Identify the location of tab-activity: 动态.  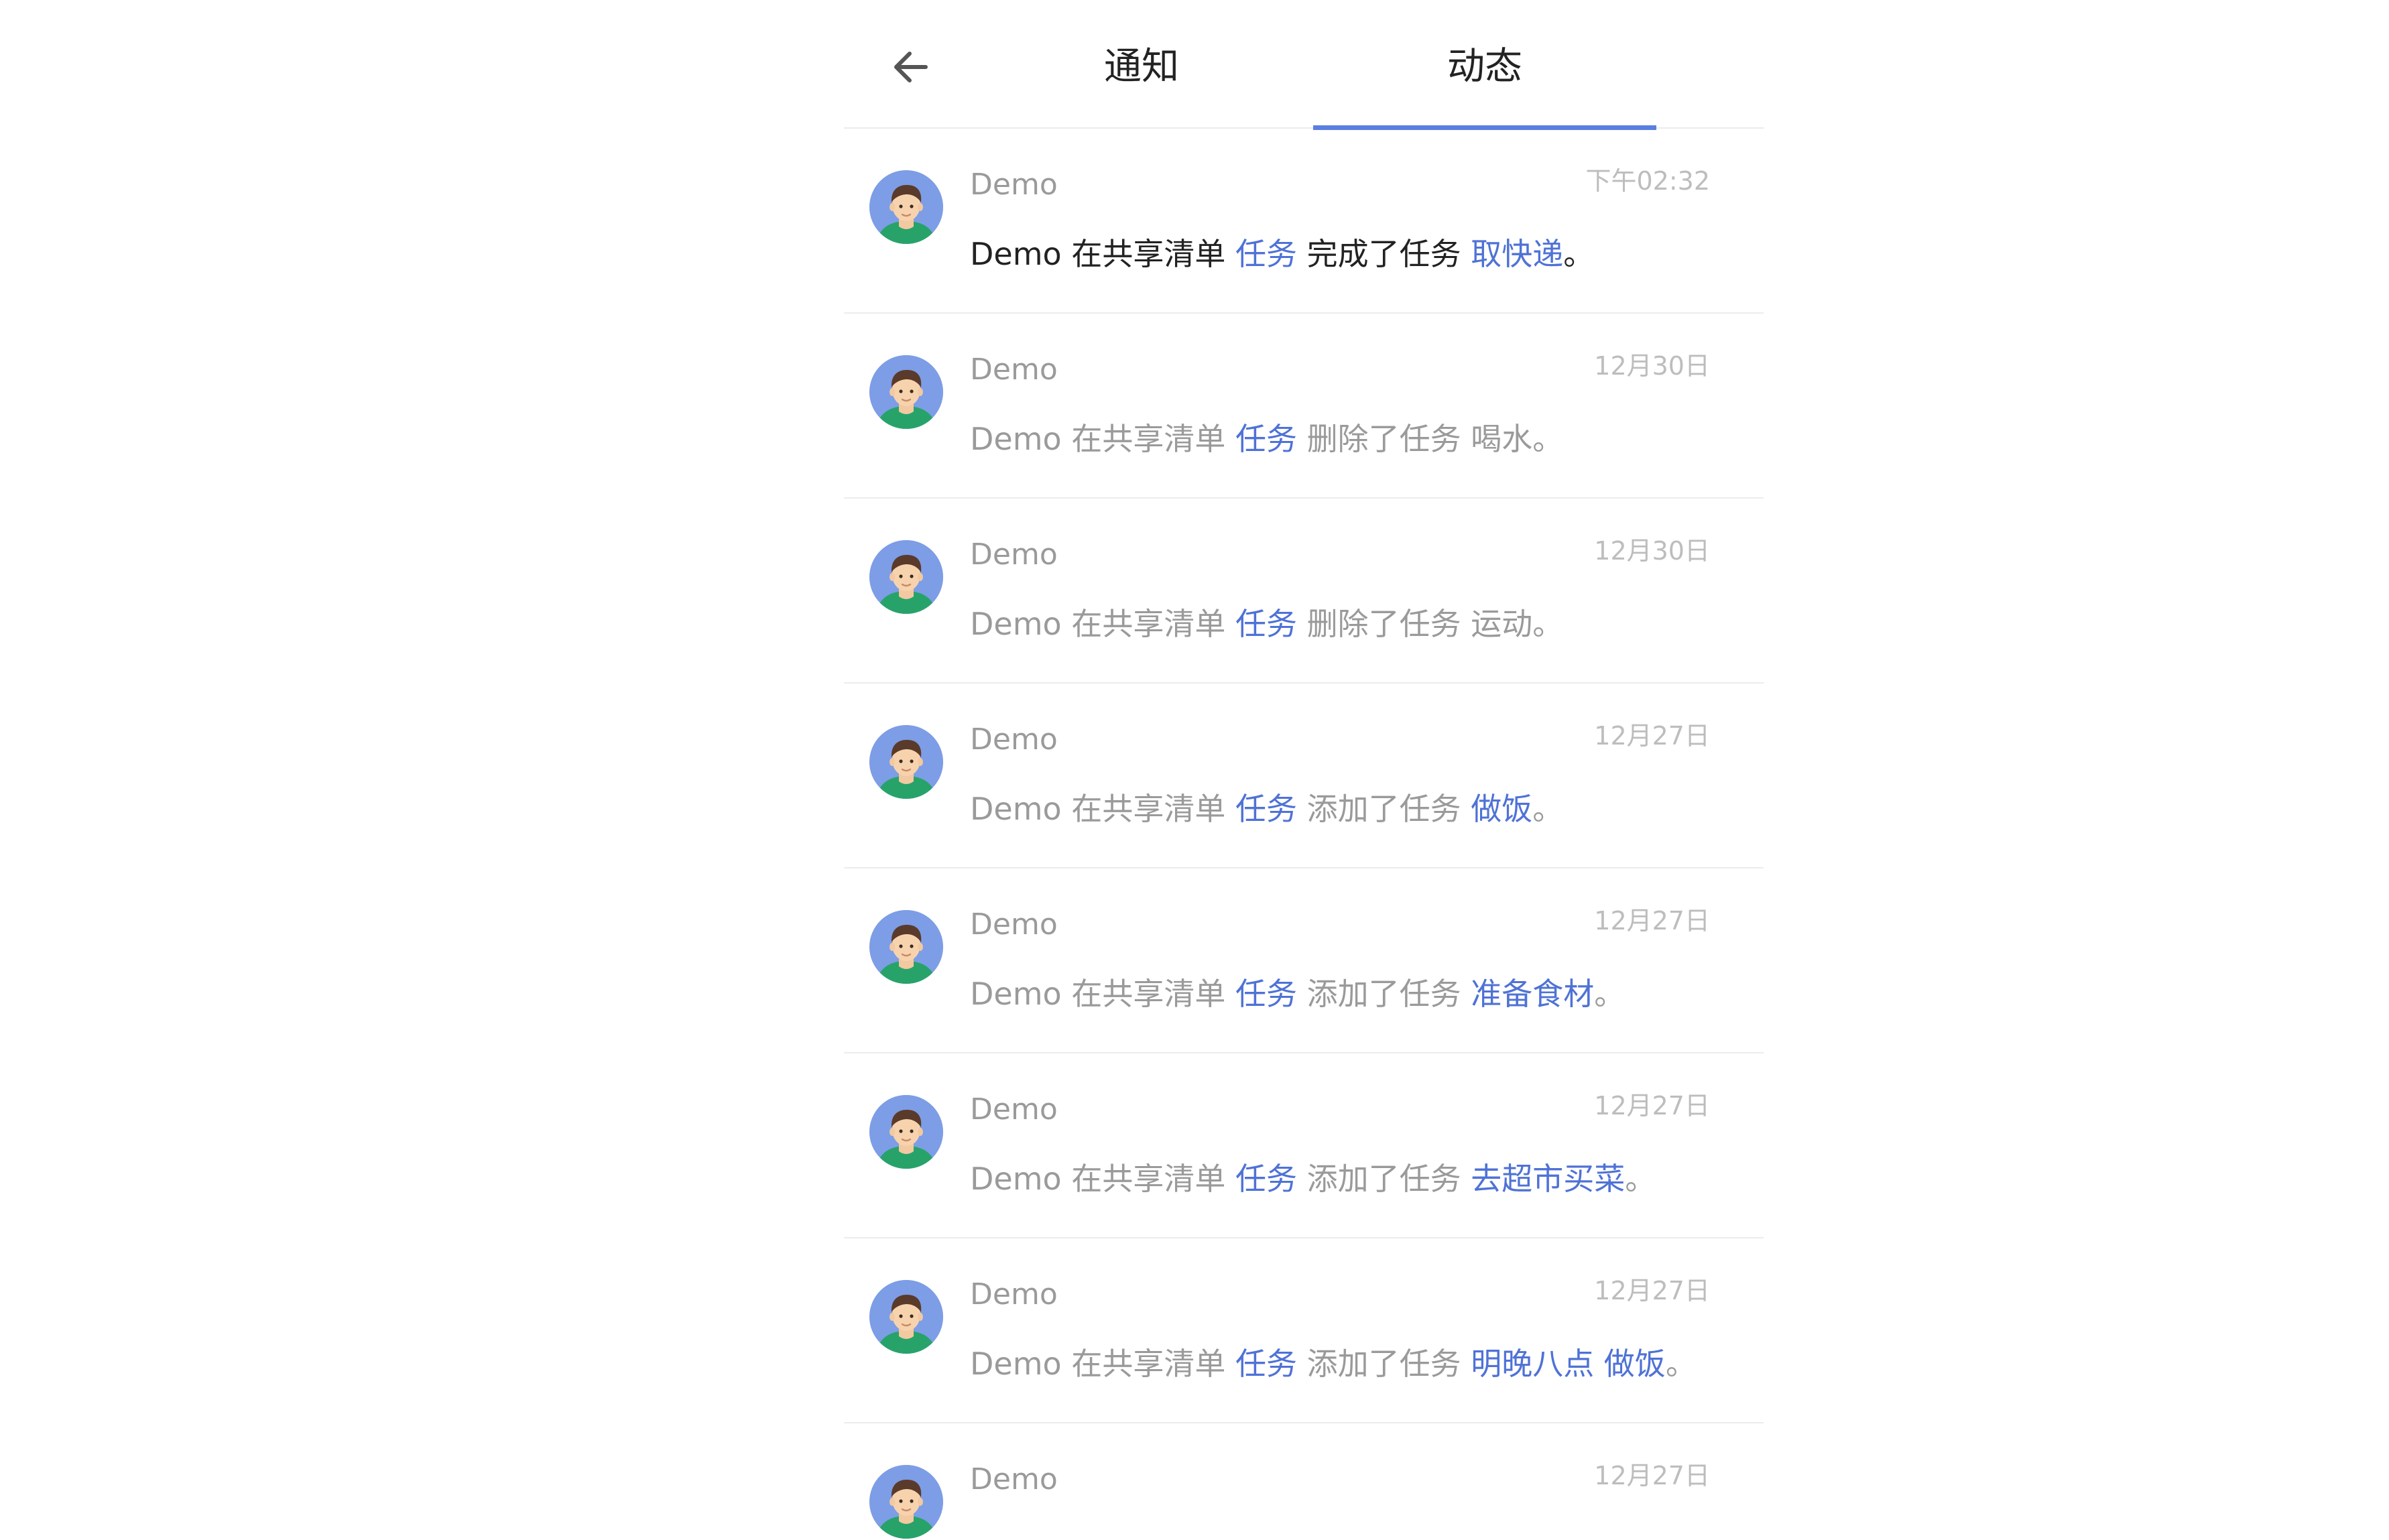
(1484, 65).